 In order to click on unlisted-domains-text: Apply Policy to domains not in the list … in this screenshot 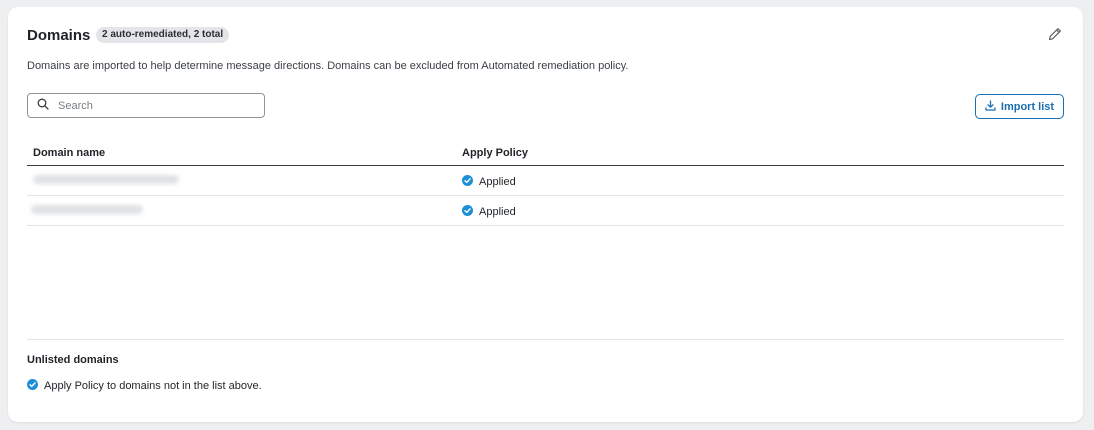, I will do `click(153, 386)`.